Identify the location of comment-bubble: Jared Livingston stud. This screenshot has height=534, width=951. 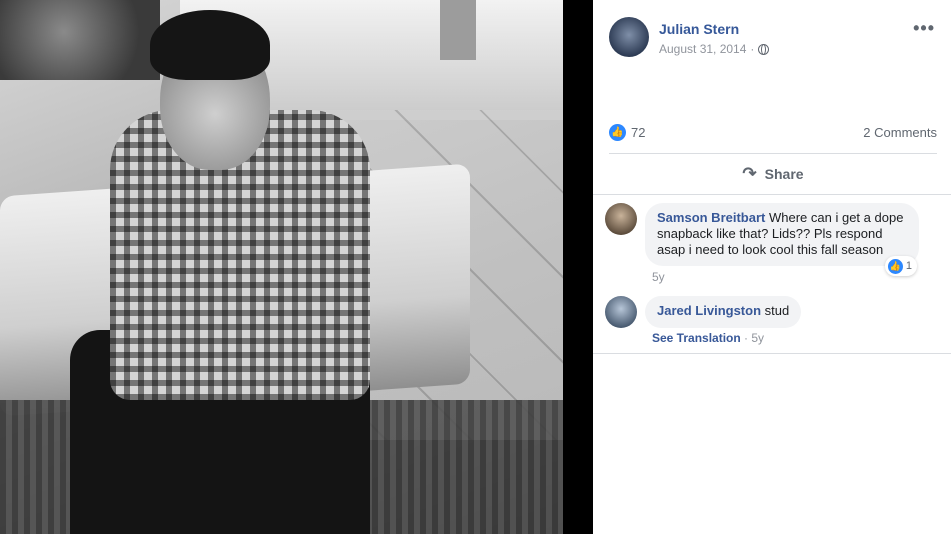
(723, 312).